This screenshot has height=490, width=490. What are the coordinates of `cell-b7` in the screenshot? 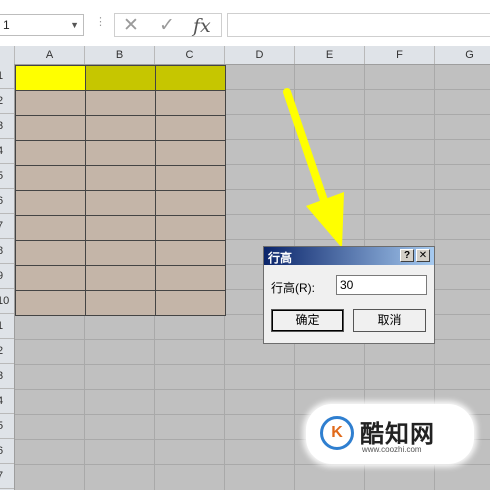 It's located at (120, 228).